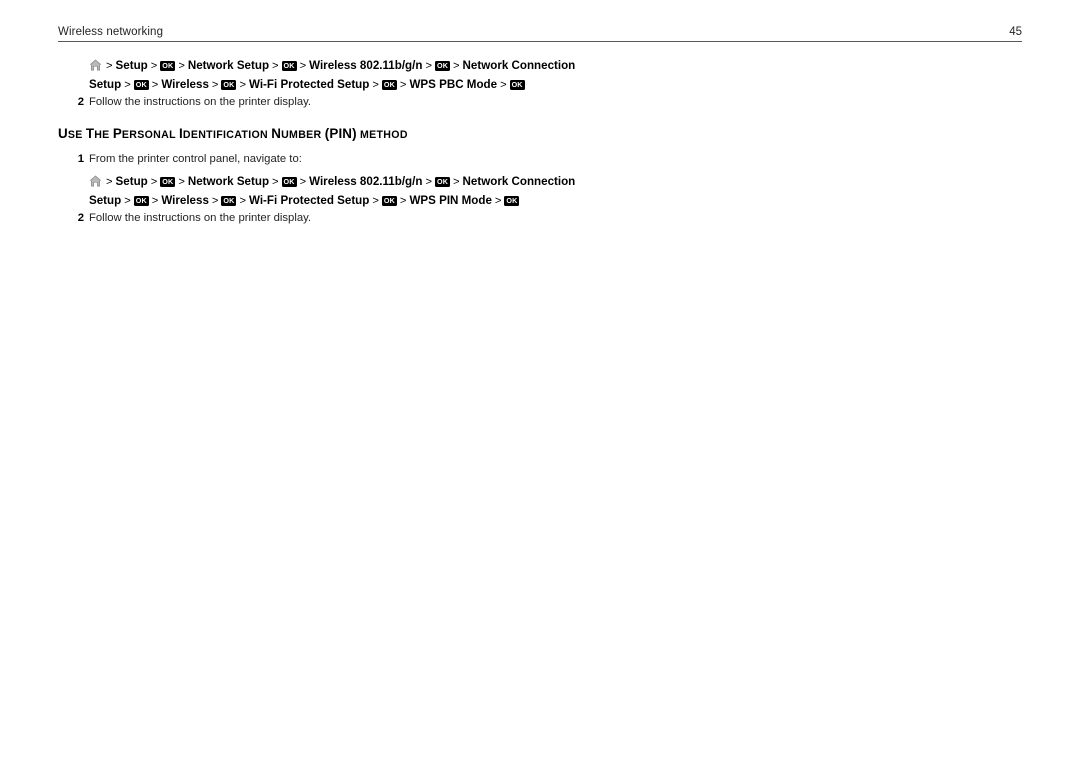 This screenshot has width=1080, height=763. Describe the element at coordinates (1015, 32) in the screenshot. I see `page-number: 45` at that location.